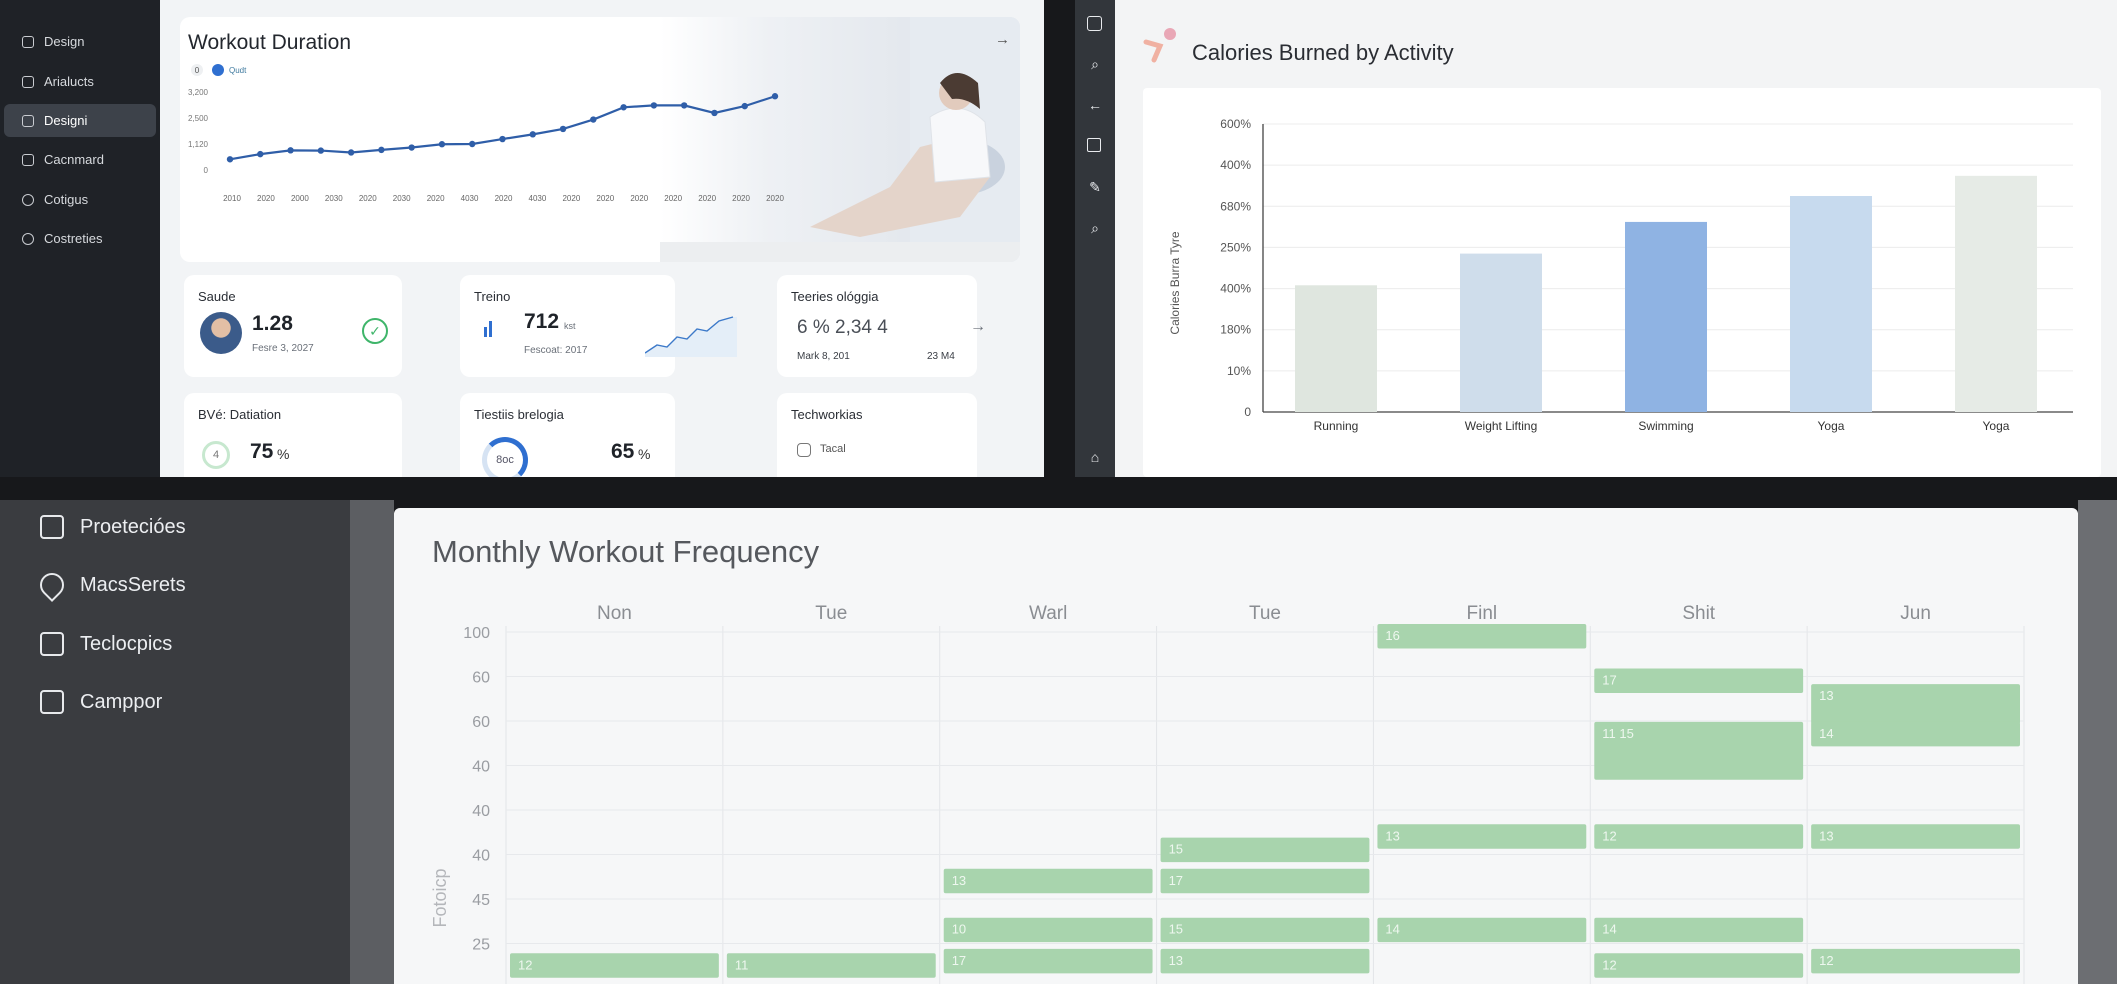  Describe the element at coordinates (1175, 282) in the screenshot. I see `y-axis-label: Calories Burra Tyre` at that location.